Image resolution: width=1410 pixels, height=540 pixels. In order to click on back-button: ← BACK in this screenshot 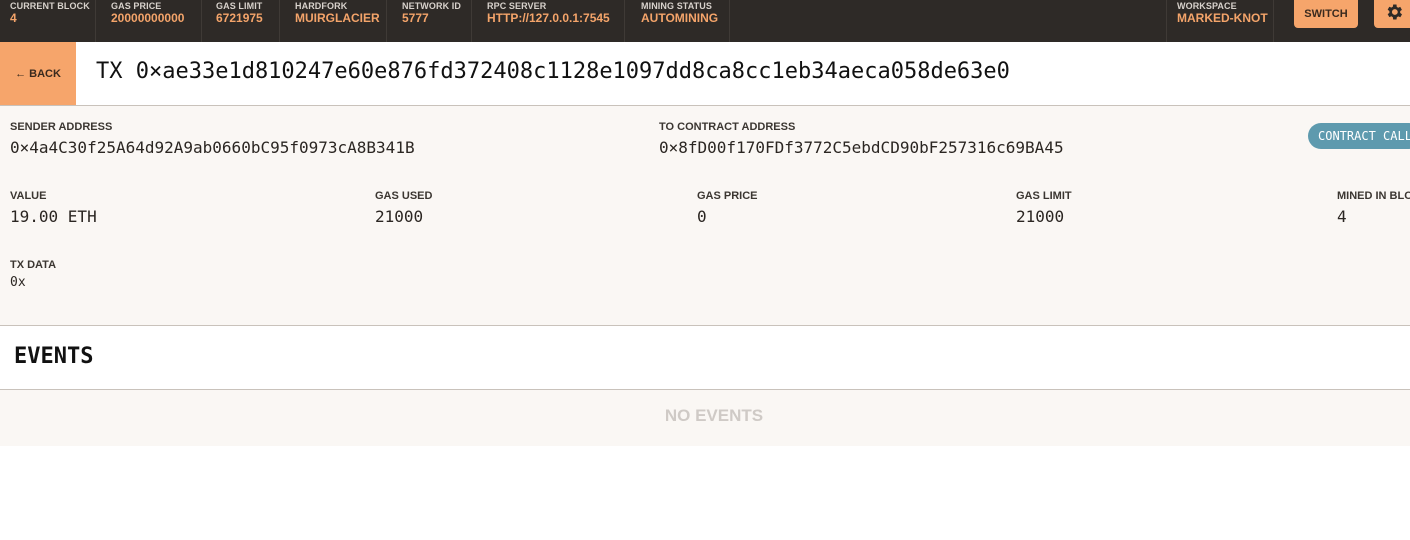, I will do `click(38, 73)`.